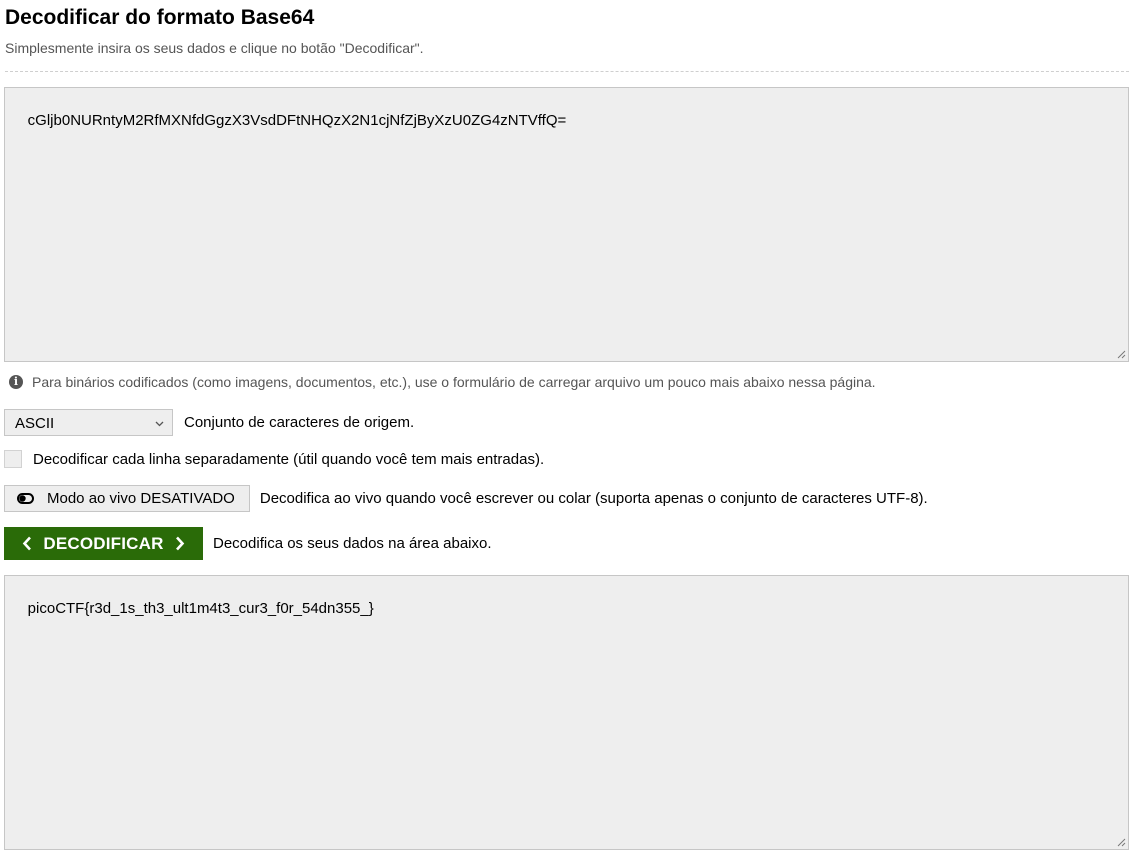  What do you see at coordinates (160, 17) in the screenshot?
I see `page-title: Decodificar do formato Base64` at bounding box center [160, 17].